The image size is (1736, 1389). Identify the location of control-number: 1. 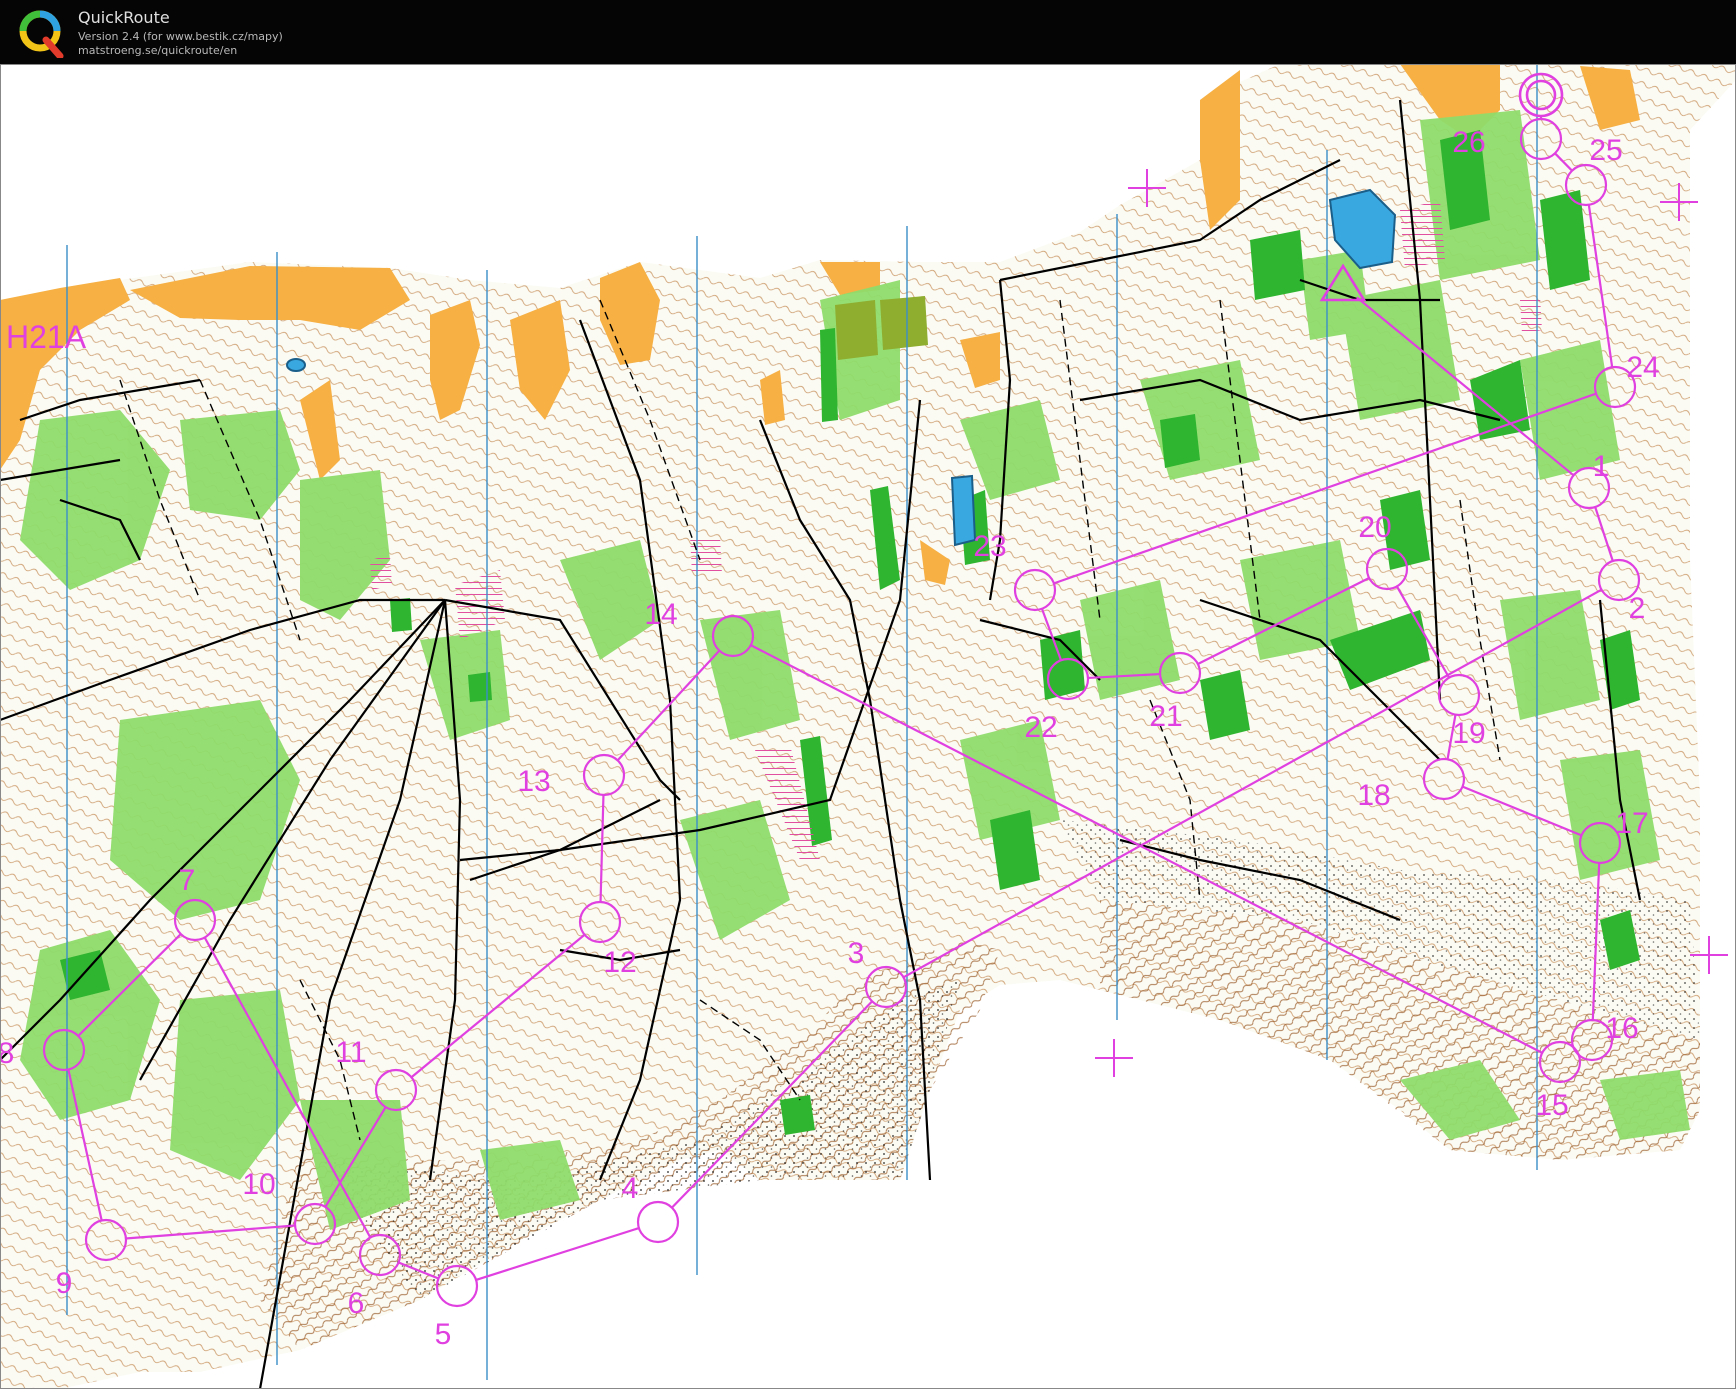
(1601, 466).